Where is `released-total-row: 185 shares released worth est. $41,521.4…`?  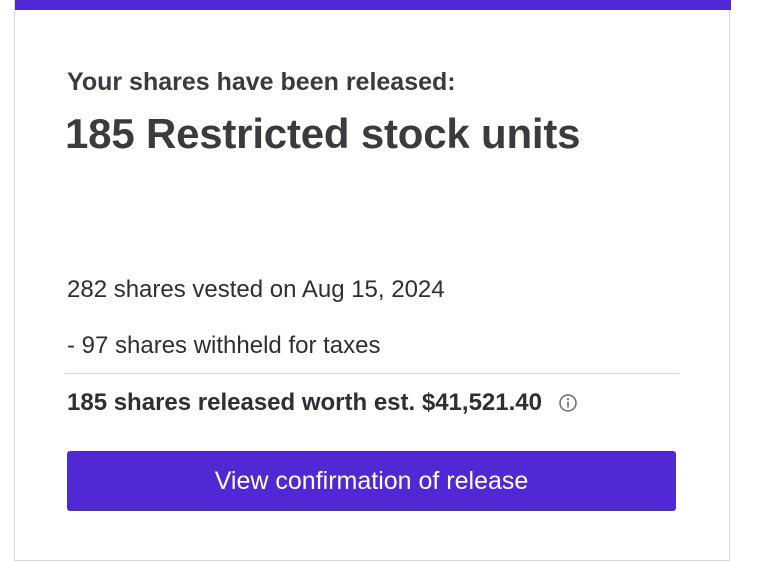 released-total-row: 185 shares released worth est. $41,521.4… is located at coordinates (322, 403).